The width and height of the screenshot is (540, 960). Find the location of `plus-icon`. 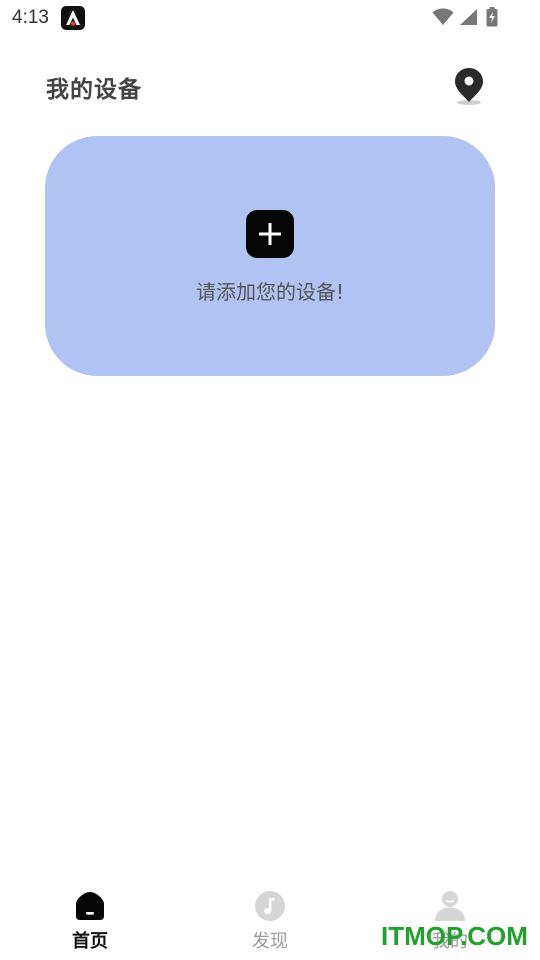

plus-icon is located at coordinates (270, 234).